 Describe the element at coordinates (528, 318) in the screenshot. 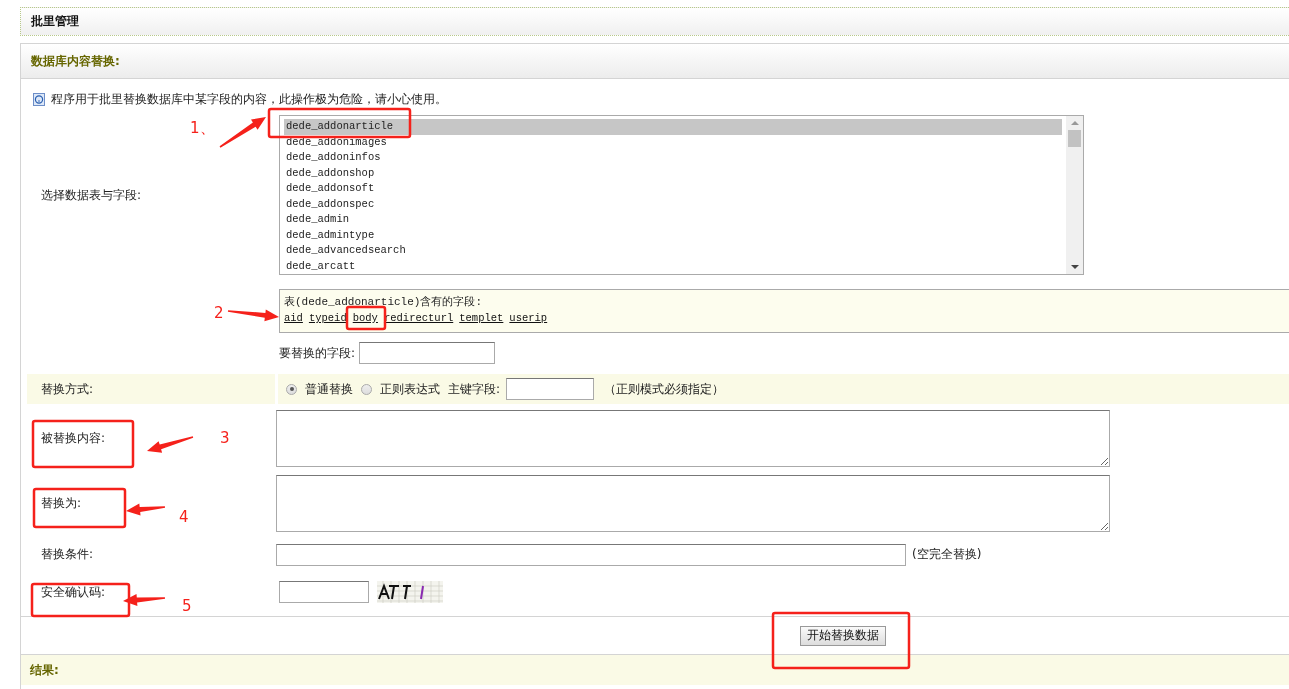

I see `field-link: userip` at that location.